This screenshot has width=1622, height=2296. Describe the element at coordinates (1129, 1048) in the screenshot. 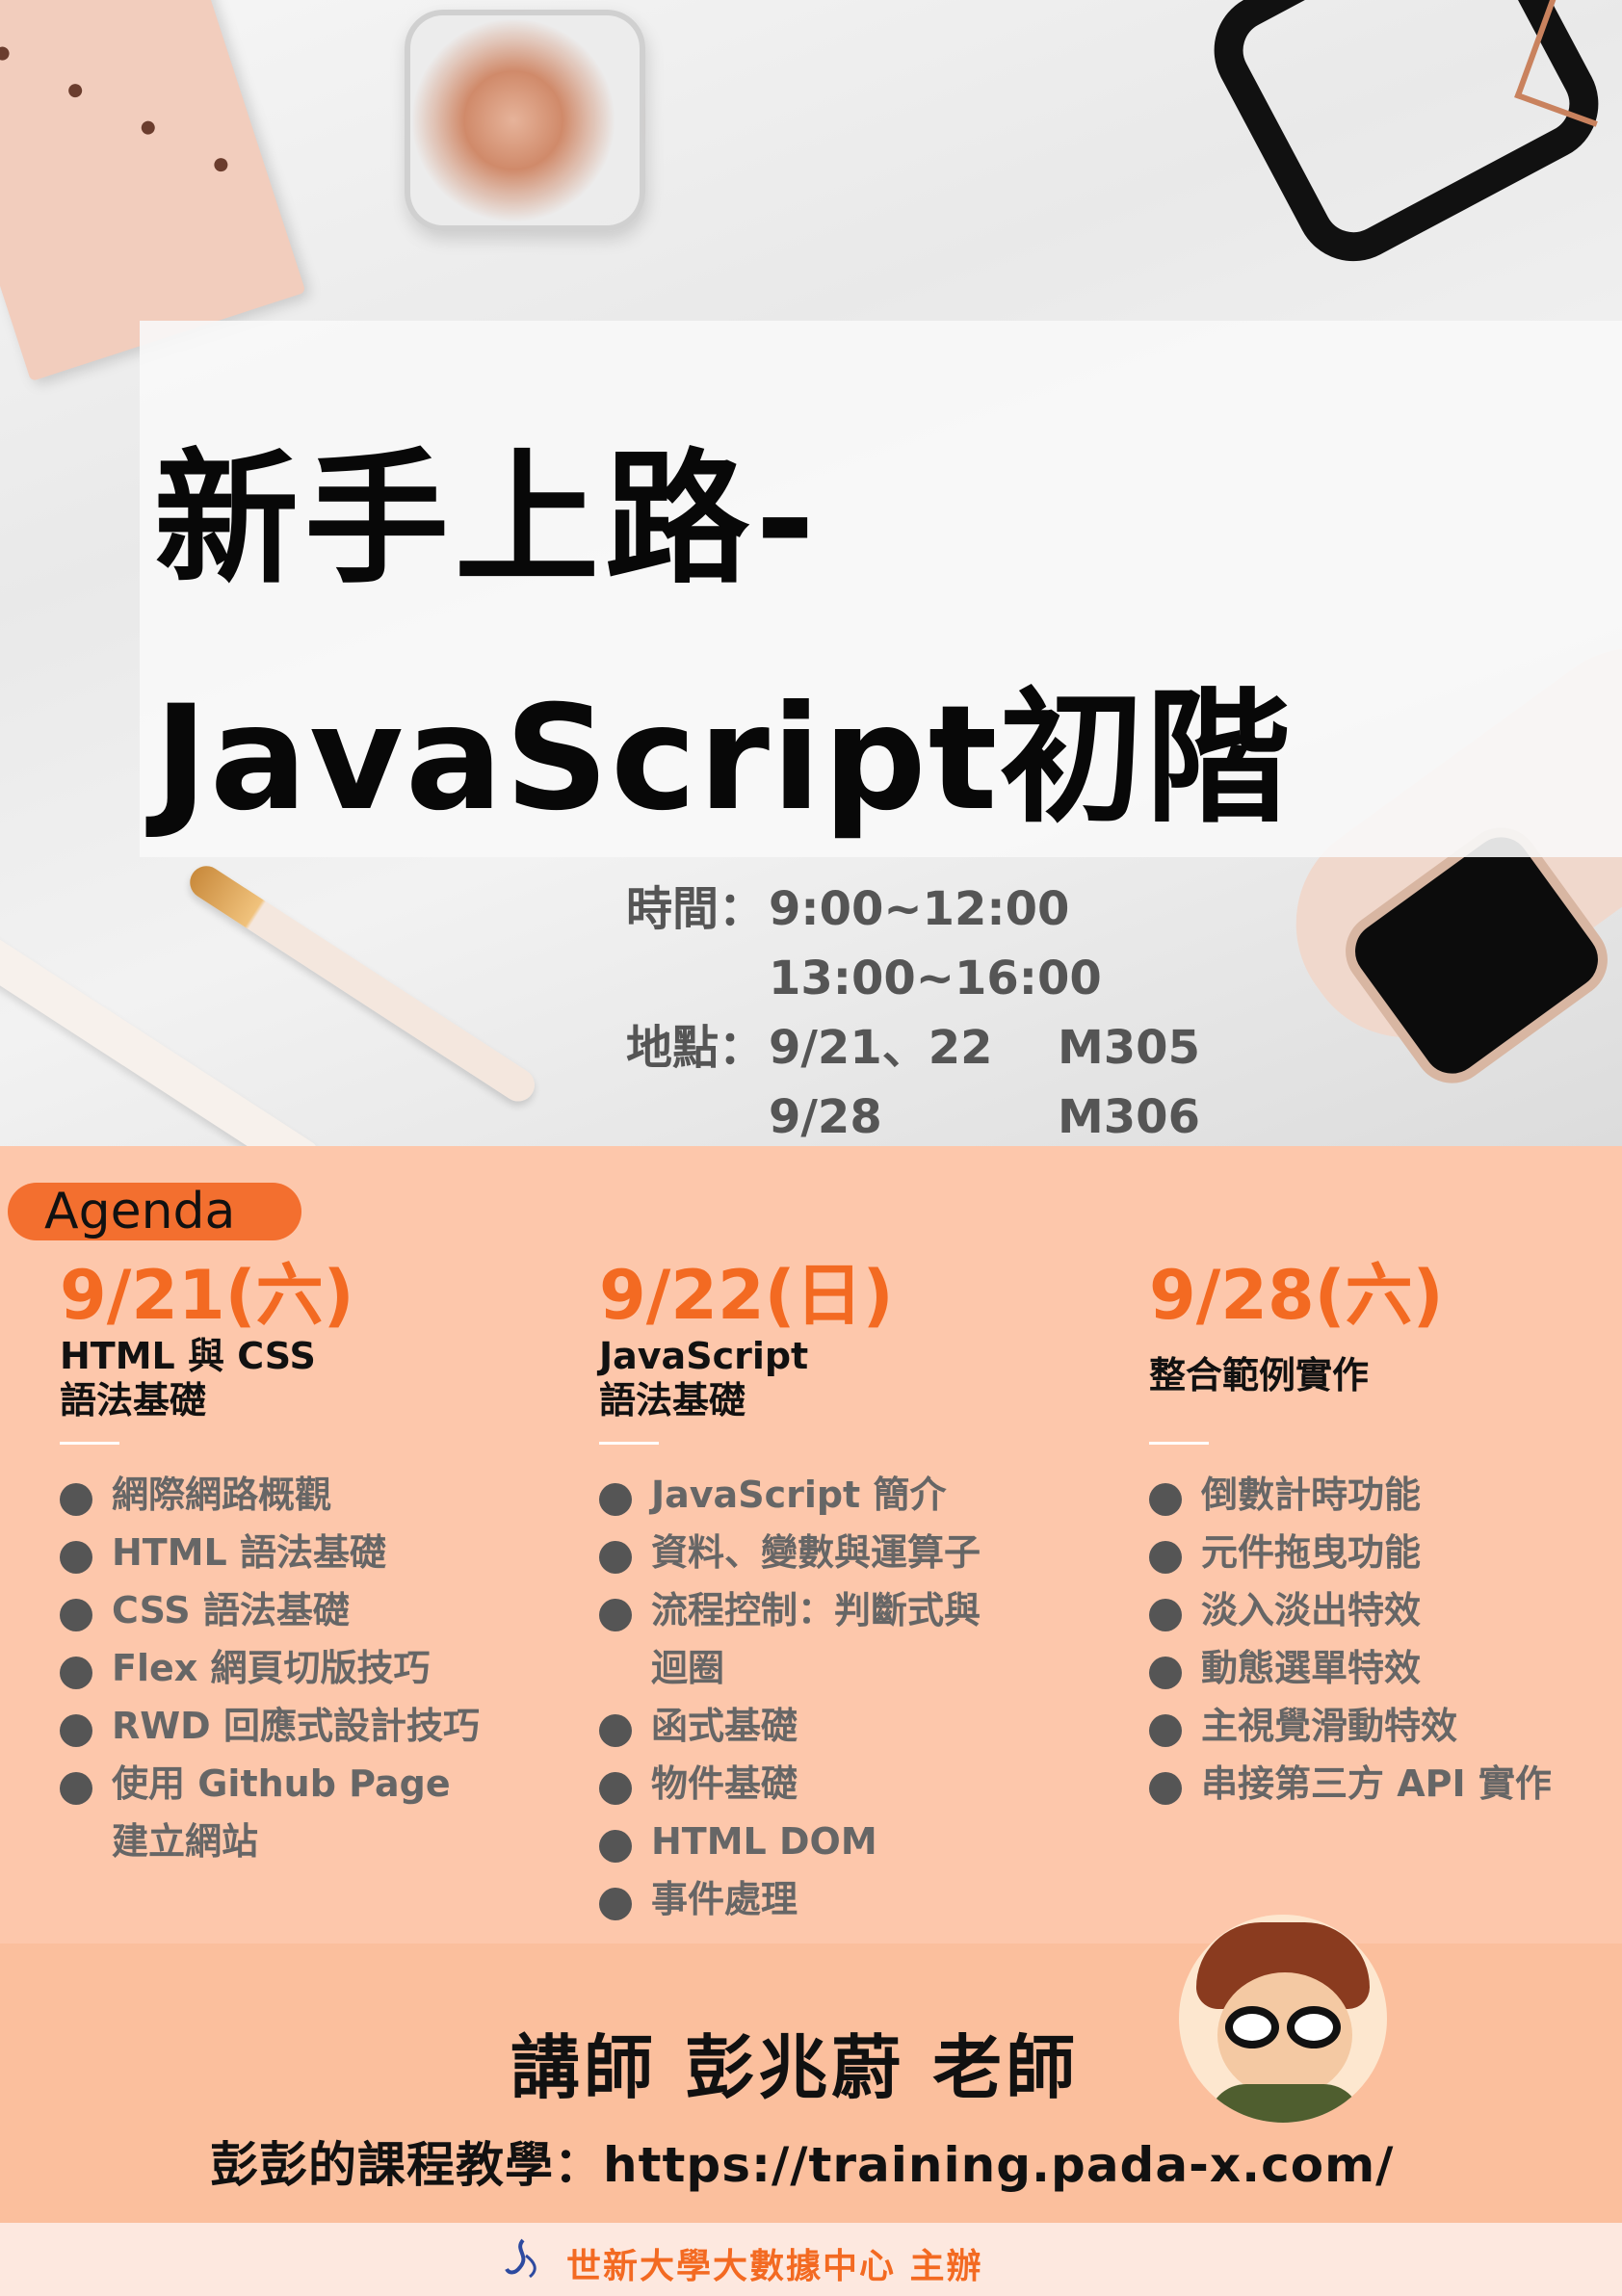

I see `place-room-1: M305` at that location.